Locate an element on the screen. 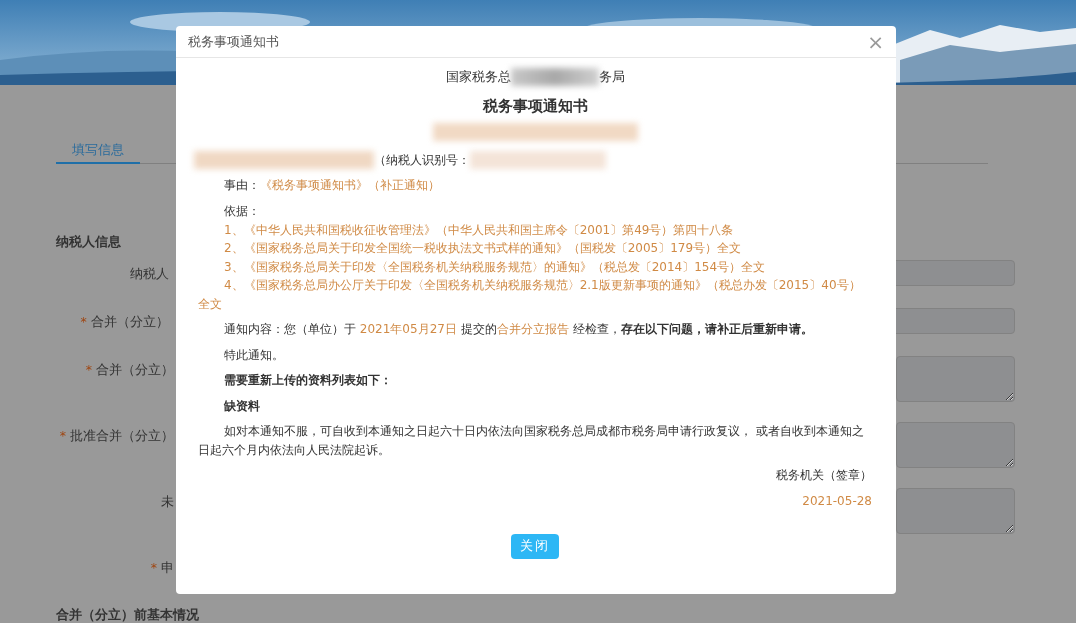 Image resolution: width=1076 pixels, height=623 pixels. basis-item: 4、《国家税务总局办公厅关于印发〈全国税务机关纳税服务规范〉2.1版更新事项的通知》（税总办发〔2015〕40号）全文 is located at coordinates (530, 295).